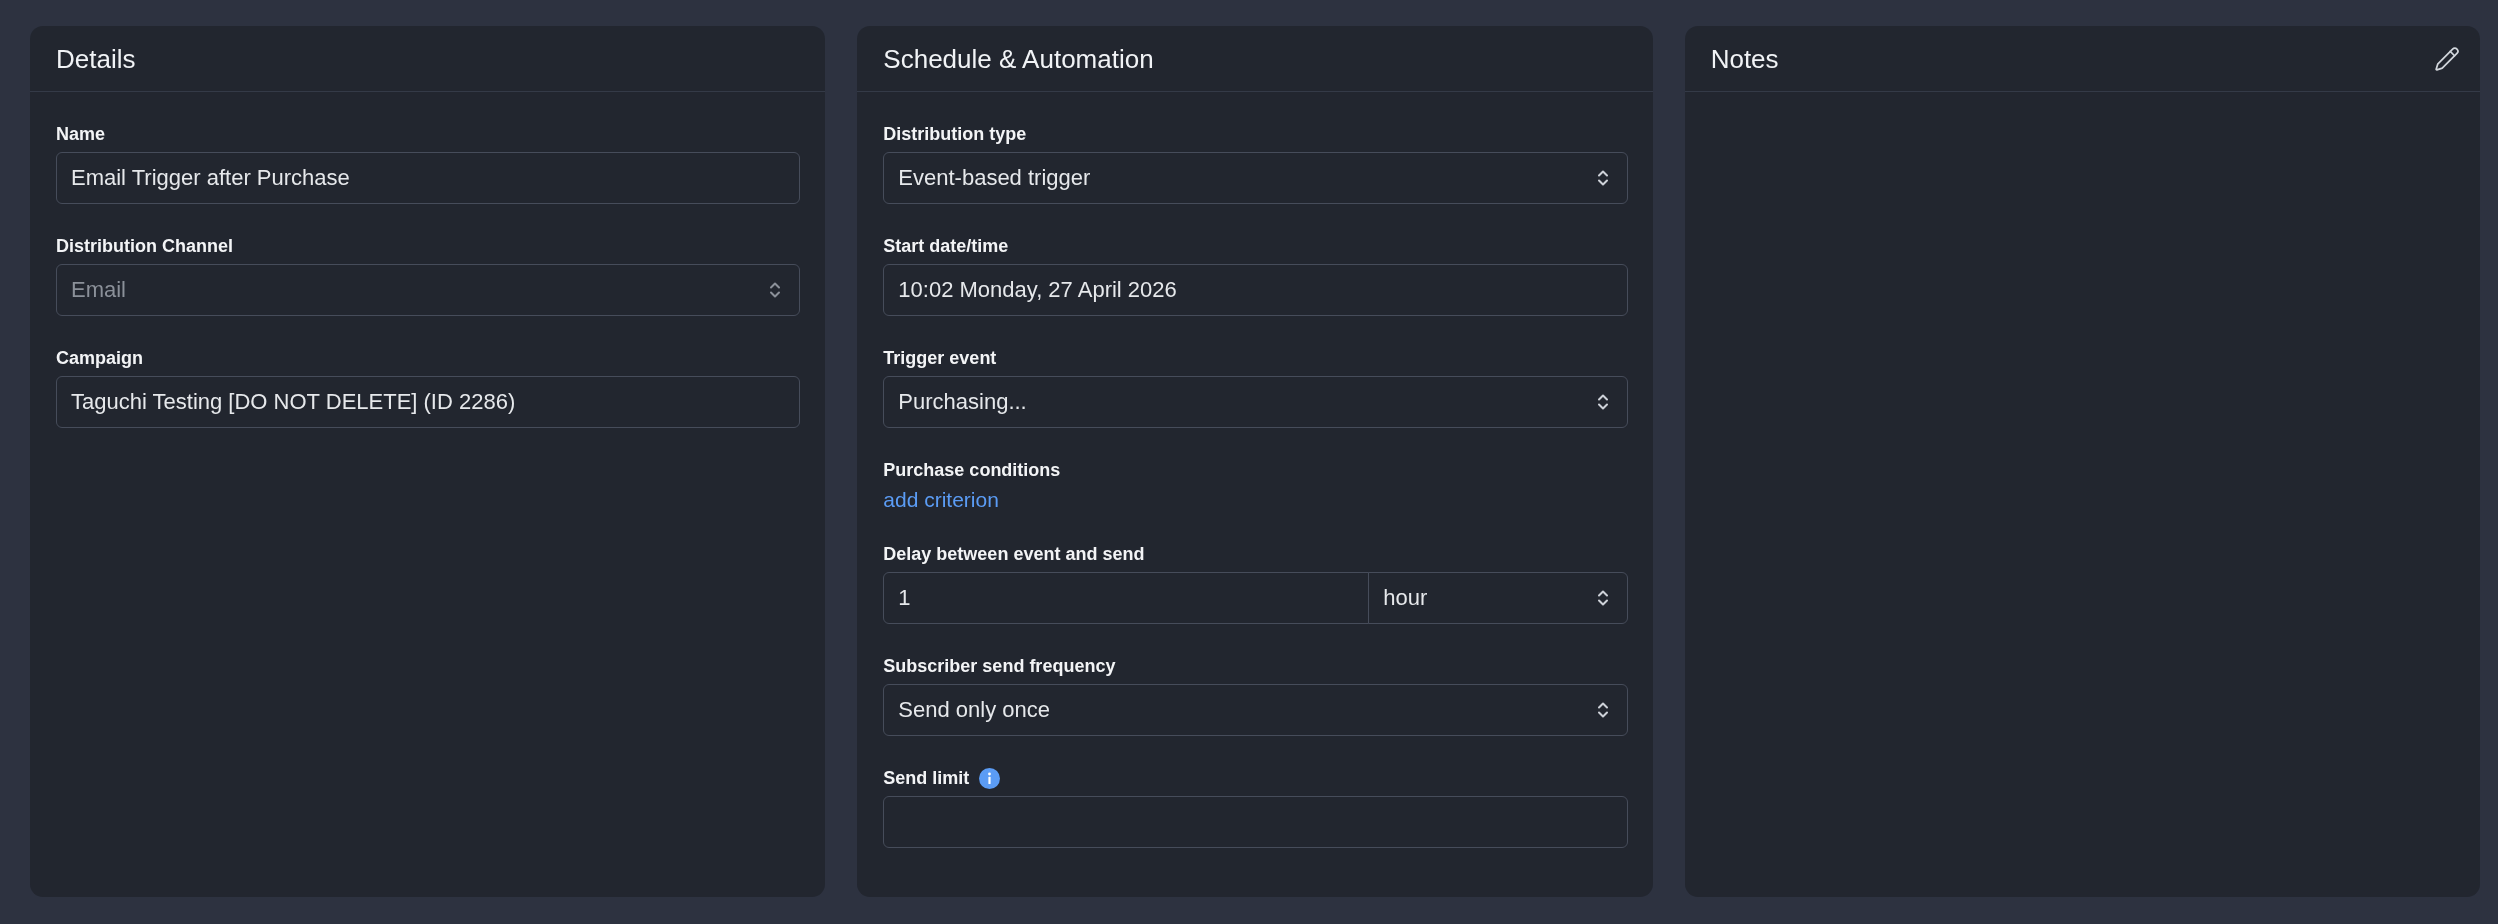  I want to click on field-label: Name, so click(81, 134).